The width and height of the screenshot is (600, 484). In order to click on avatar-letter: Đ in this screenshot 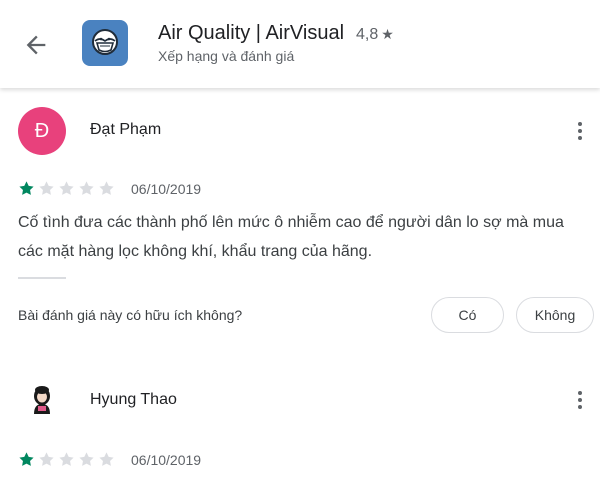, I will do `click(42, 130)`.